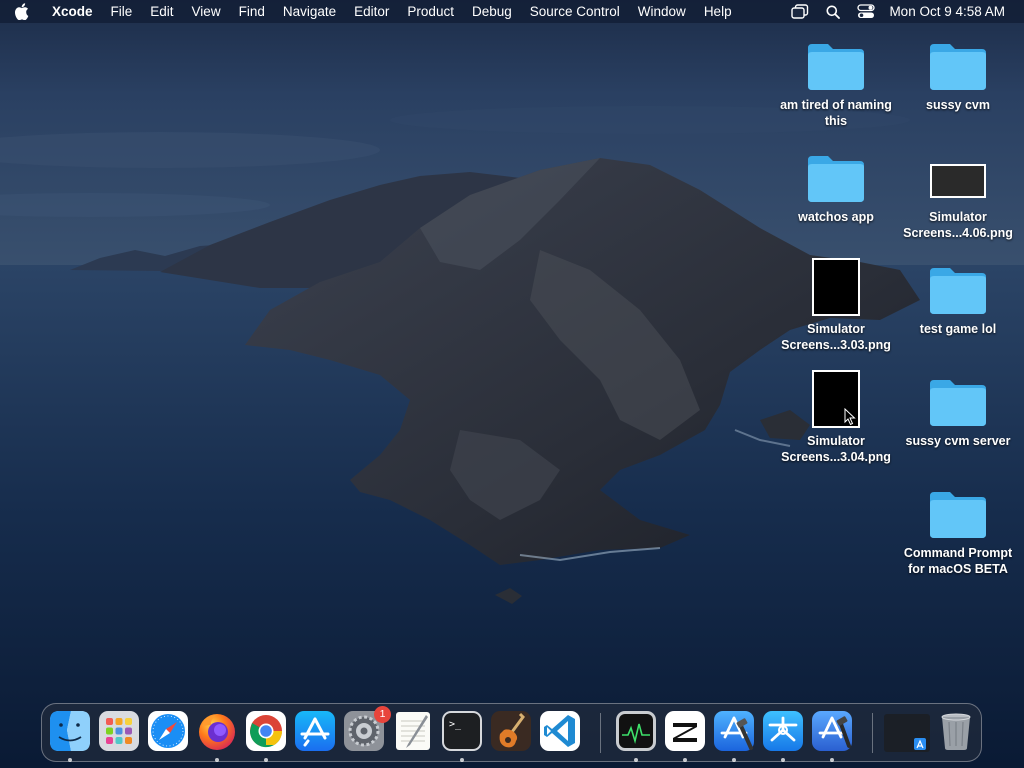  What do you see at coordinates (958, 561) in the screenshot?
I see `desktop-icon-label: Command Prompt for macOS BETA` at bounding box center [958, 561].